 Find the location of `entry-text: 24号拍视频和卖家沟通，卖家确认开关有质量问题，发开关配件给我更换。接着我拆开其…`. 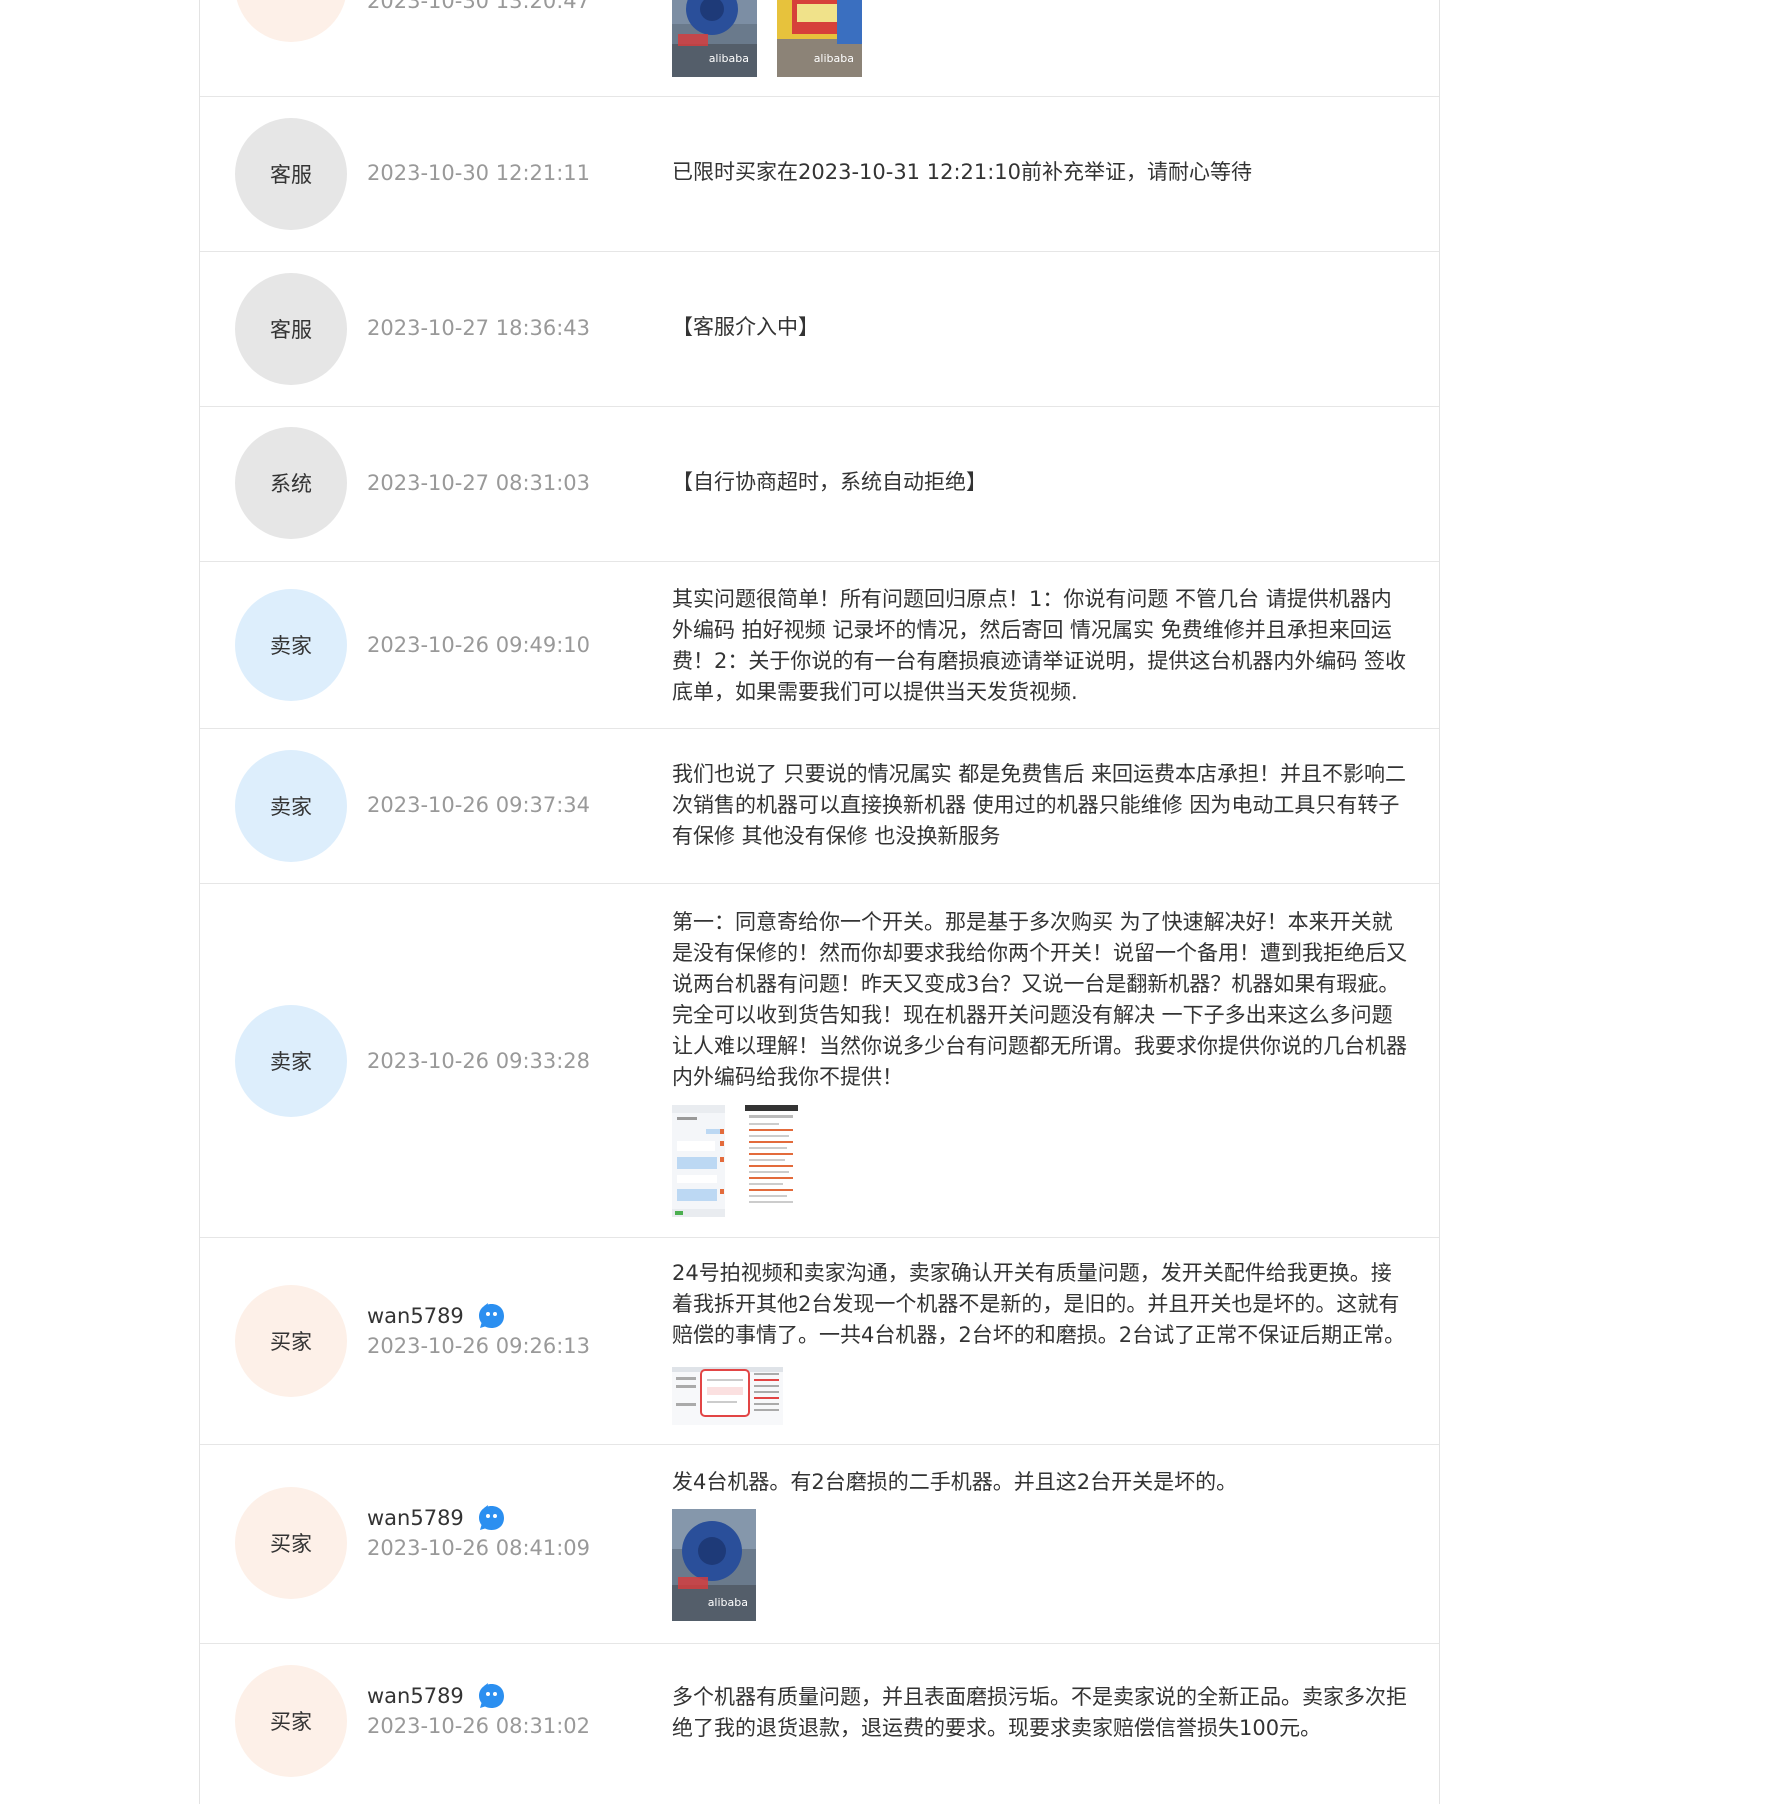

entry-text: 24号拍视频和卖家沟通，卖家确认开关有质量问题，发开关配件给我更换。接着我拆开其… is located at coordinates (1039, 1304).